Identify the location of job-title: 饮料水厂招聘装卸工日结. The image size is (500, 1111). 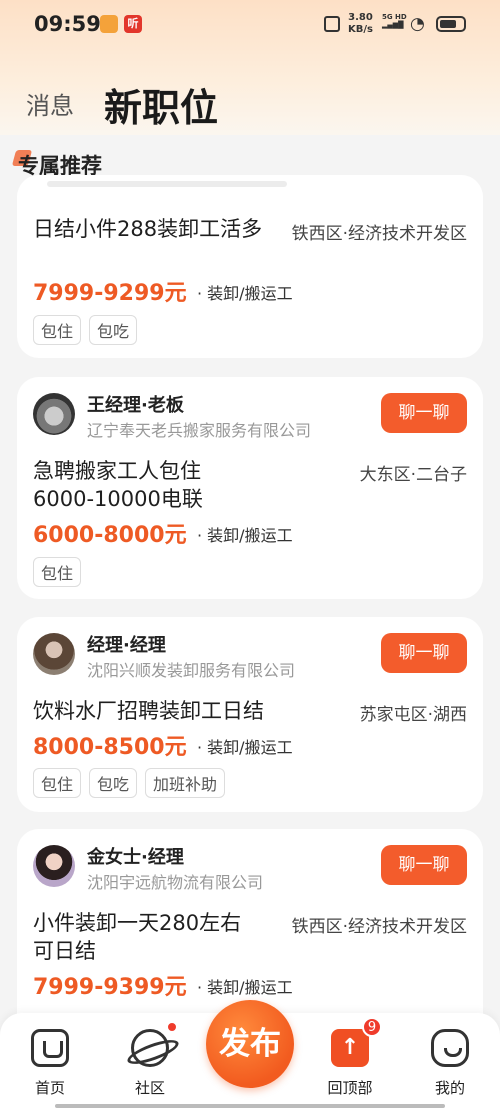
(148, 711).